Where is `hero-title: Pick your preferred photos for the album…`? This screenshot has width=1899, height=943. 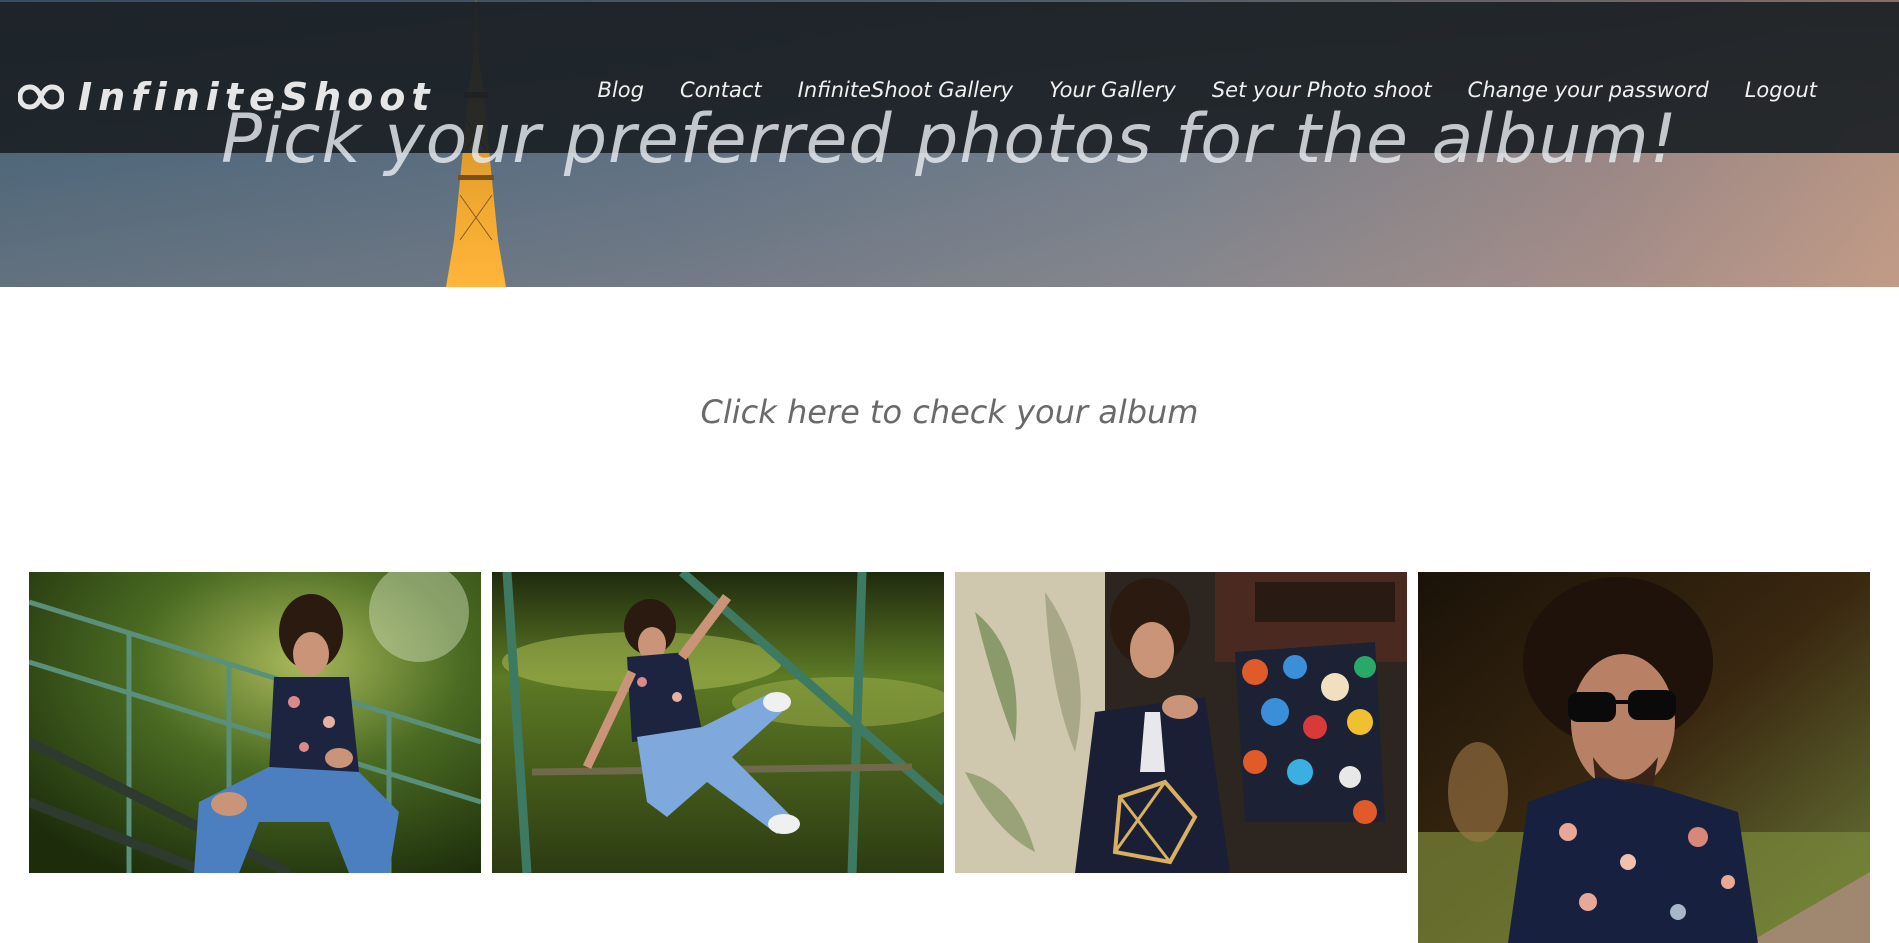 hero-title: Pick your preferred photos for the album… is located at coordinates (949, 139).